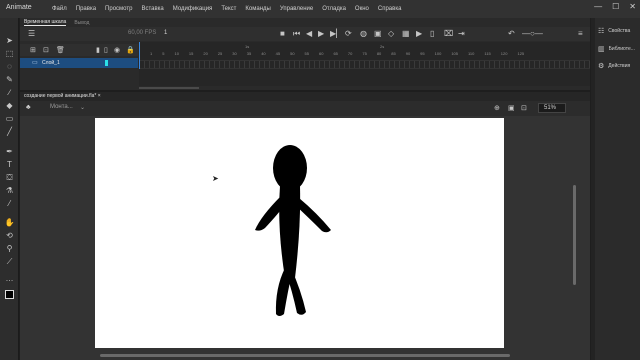 The width and height of the screenshot is (640, 360). Describe the element at coordinates (408, 53) in the screenshot. I see `ruler-mark: 90` at that location.